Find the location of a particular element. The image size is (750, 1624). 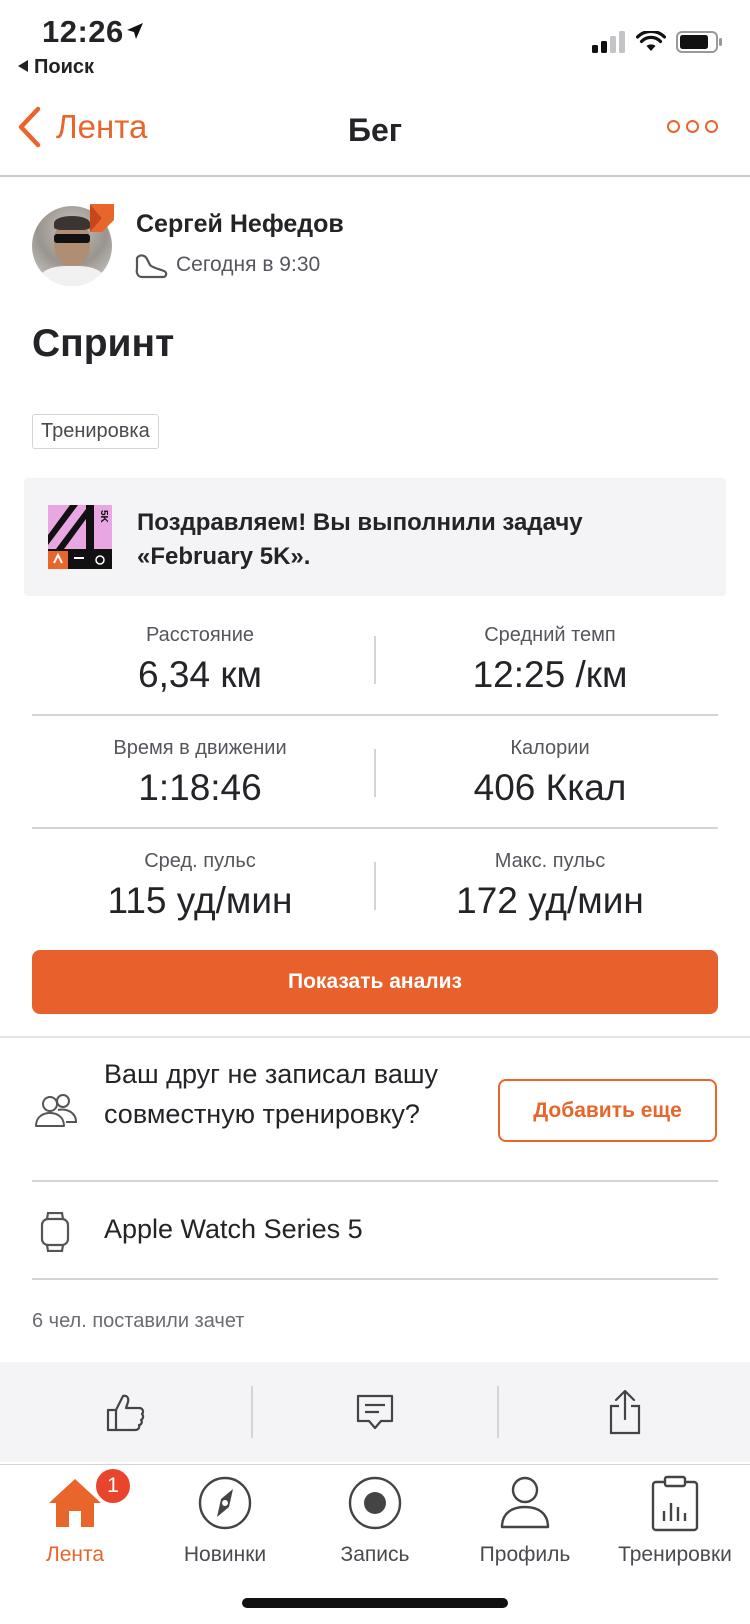

activity-title: Спринт is located at coordinates (103, 343).